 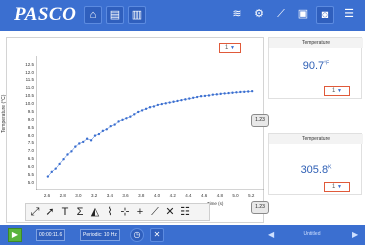 I want to click on coordinates-icon: ⊹, so click(x=125, y=212).